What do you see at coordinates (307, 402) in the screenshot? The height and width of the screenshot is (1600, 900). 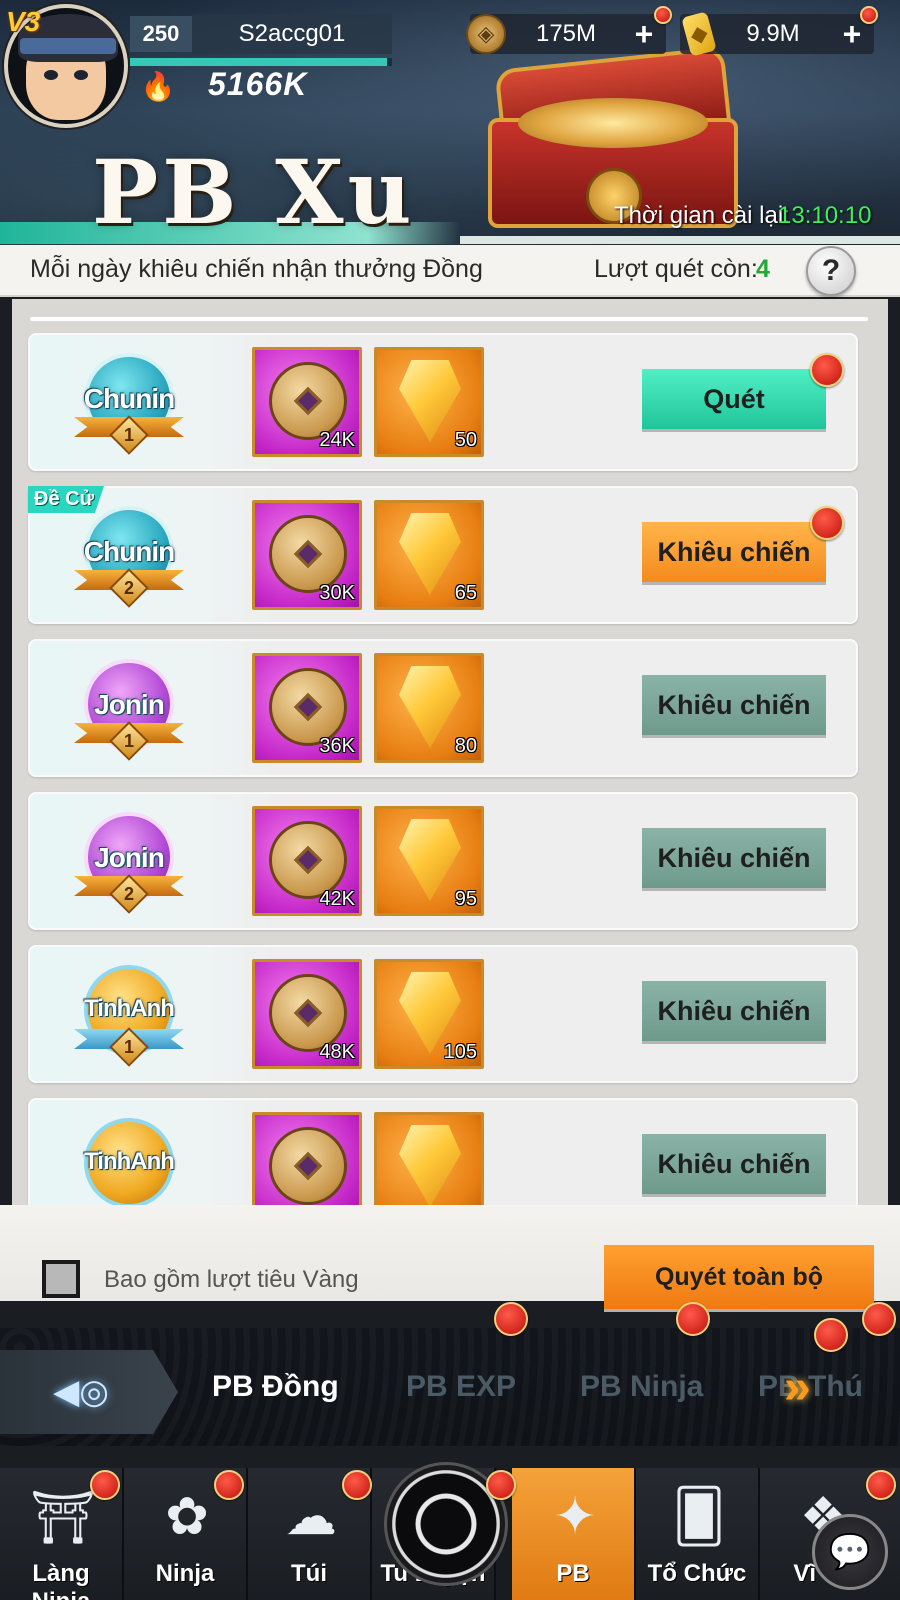 I see `coin-reward-icon: 24K` at bounding box center [307, 402].